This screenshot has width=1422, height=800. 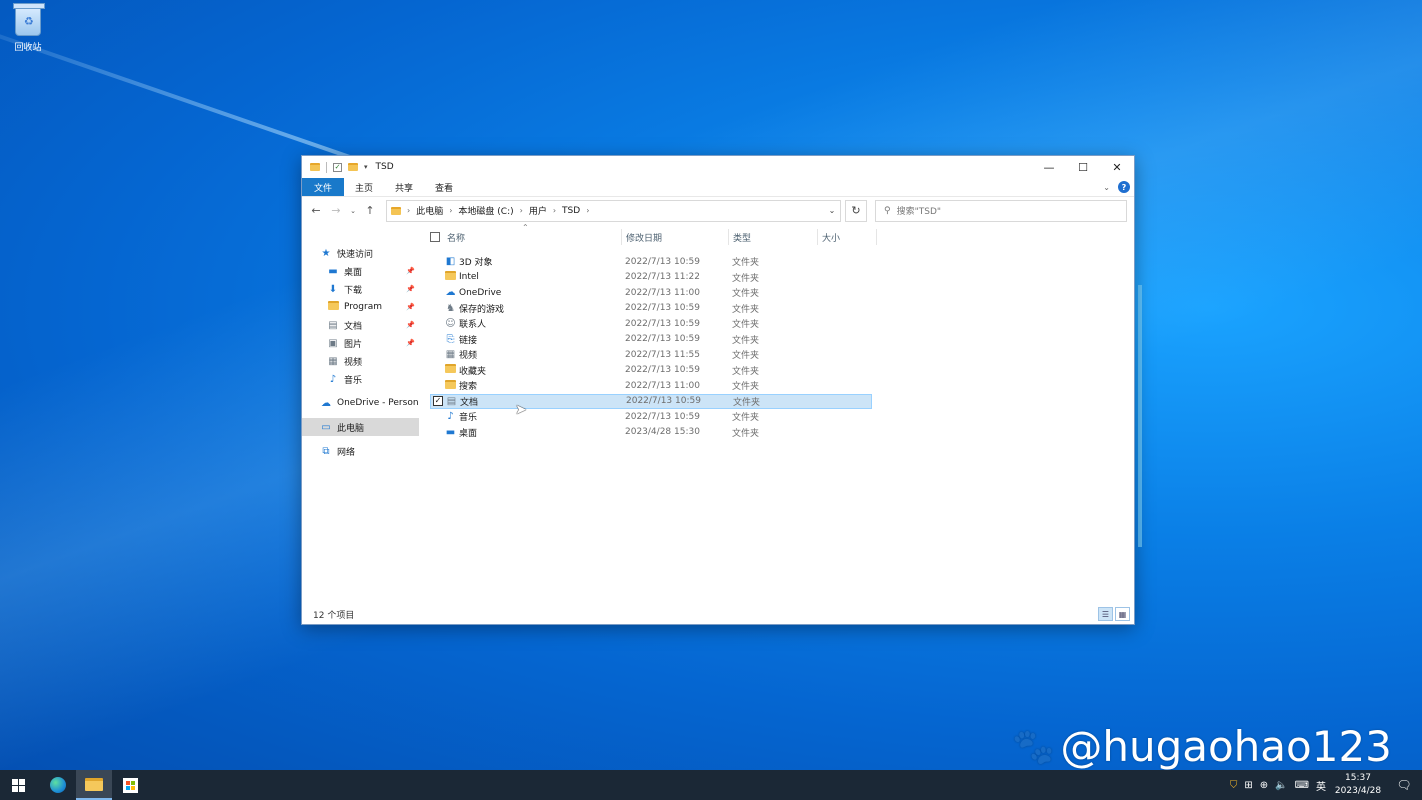 What do you see at coordinates (651, 309) in the screenshot?
I see `table-row: ♞ 保存的游戏 2022/7/13 10:59 文件夹` at bounding box center [651, 309].